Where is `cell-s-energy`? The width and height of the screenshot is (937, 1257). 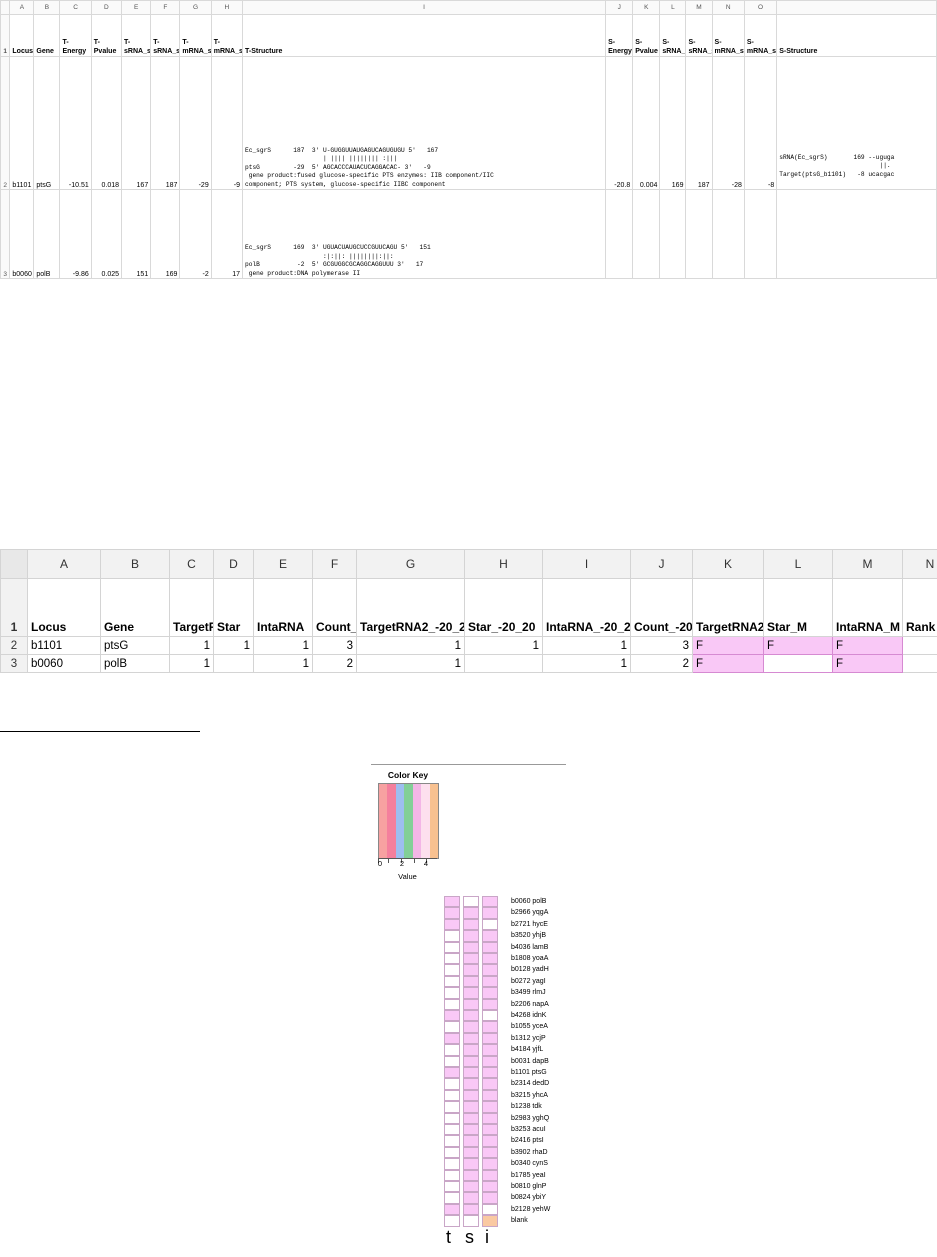 cell-s-energy is located at coordinates (619, 234).